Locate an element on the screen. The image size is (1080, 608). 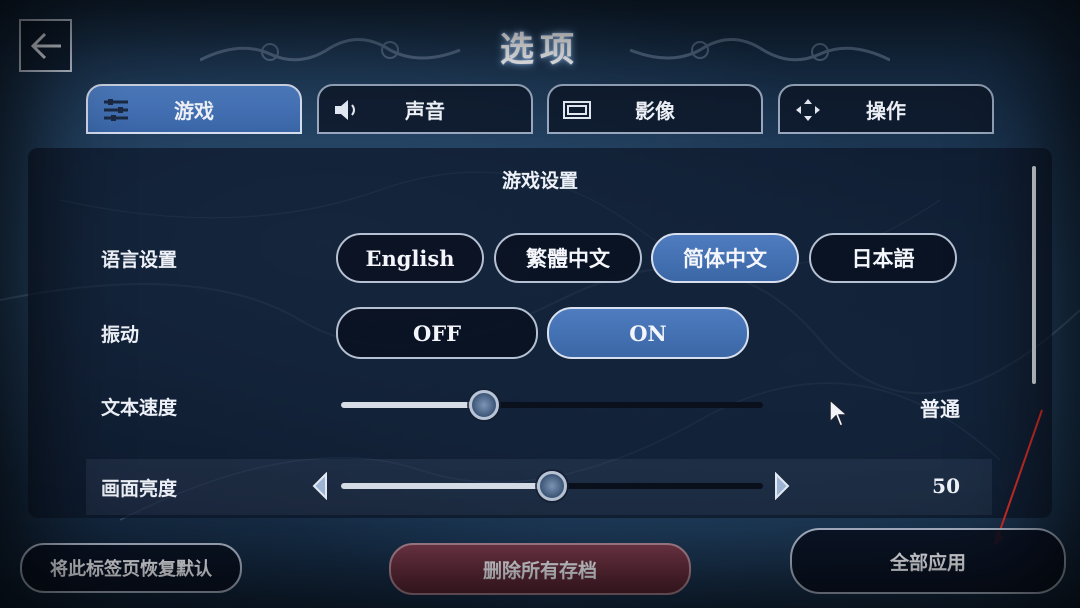
tab-game: 游戏 is located at coordinates (194, 109).